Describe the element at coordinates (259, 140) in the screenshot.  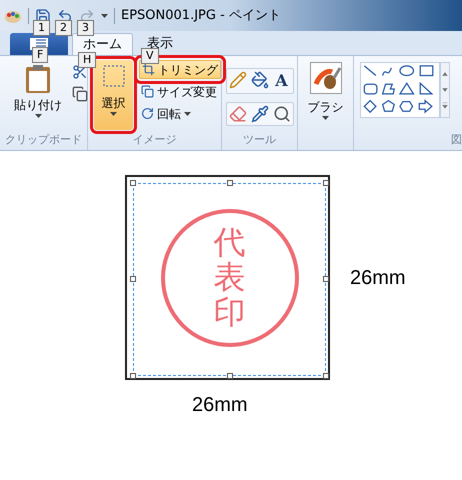
I see `group-label: ツール` at that location.